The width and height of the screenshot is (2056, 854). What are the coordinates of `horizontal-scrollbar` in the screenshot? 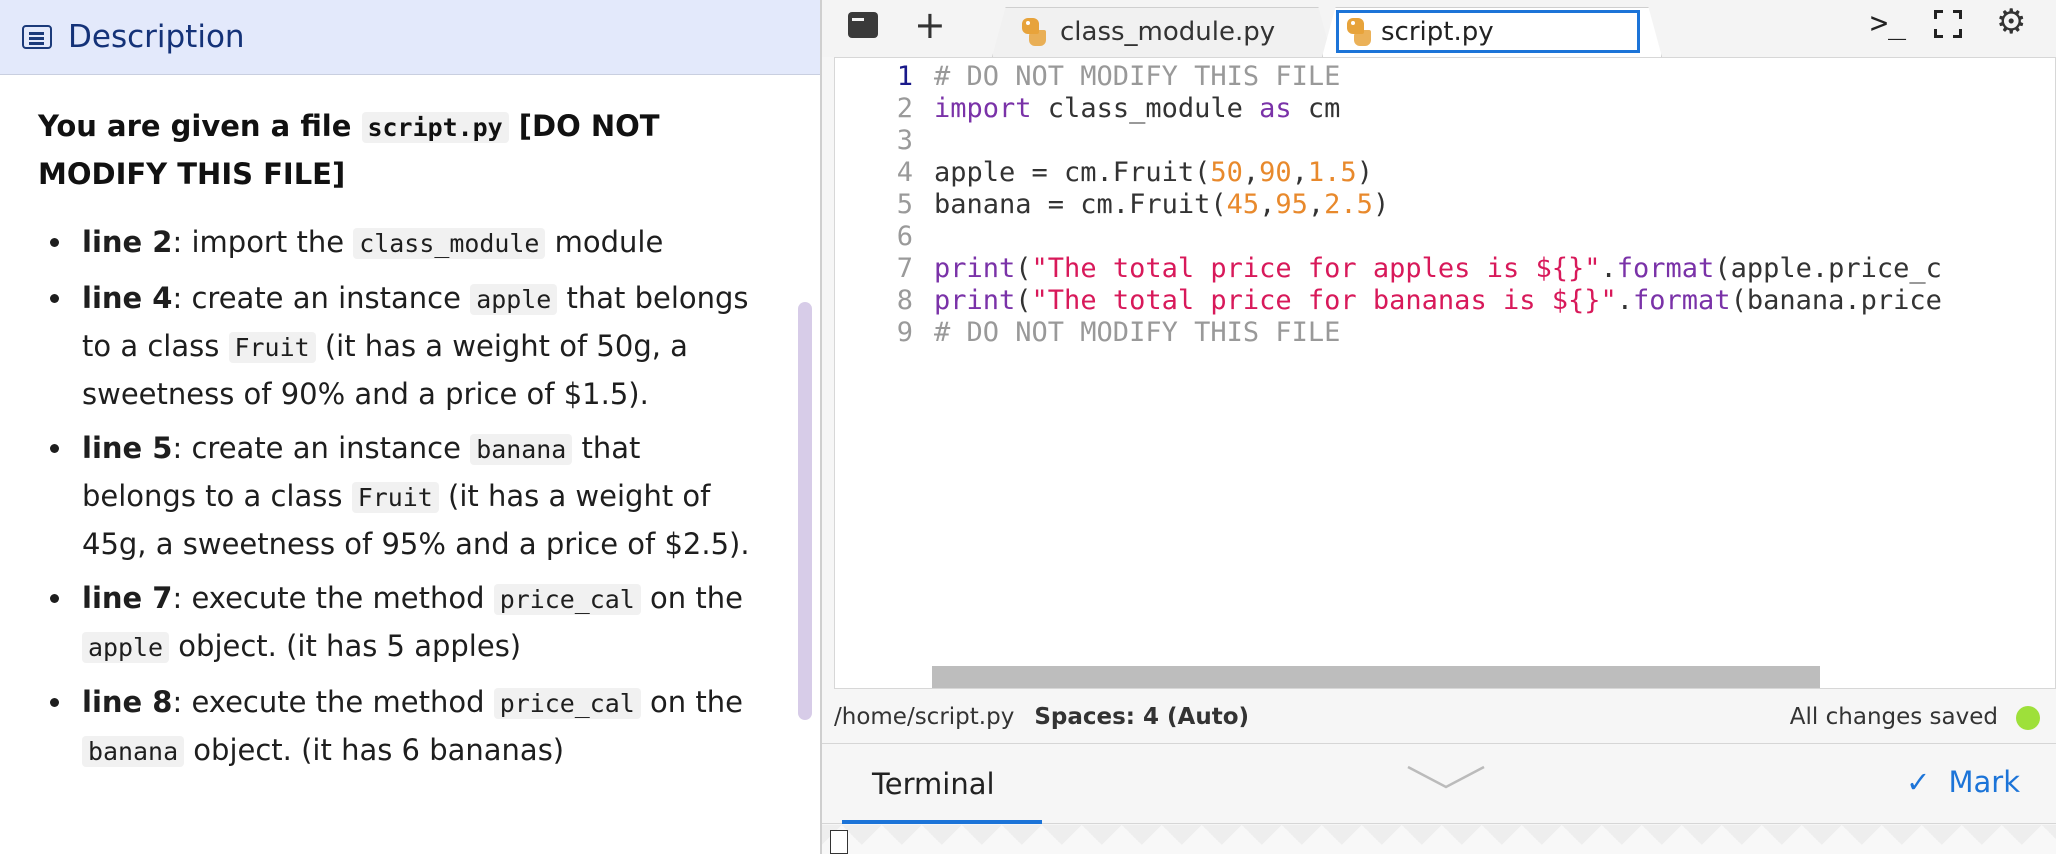 It's located at (1376, 677).